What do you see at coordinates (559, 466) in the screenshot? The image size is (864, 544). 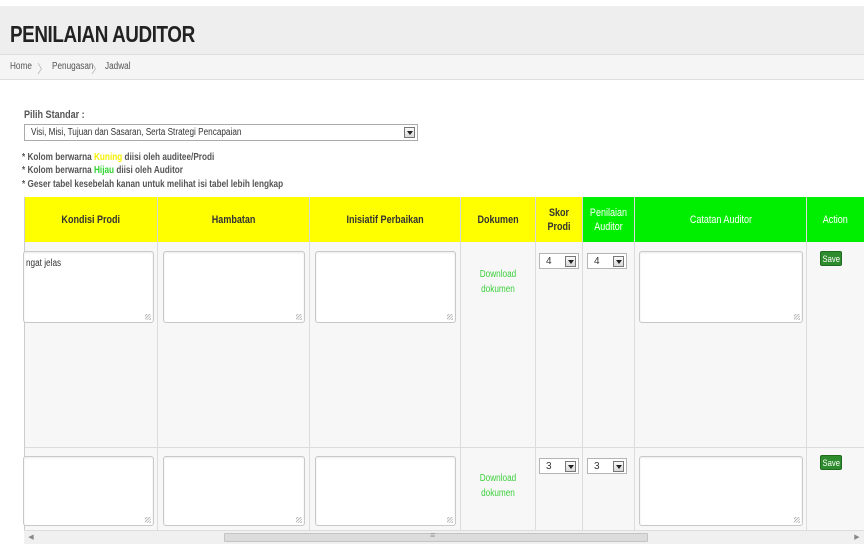 I see `skor-prodi-select: 3` at bounding box center [559, 466].